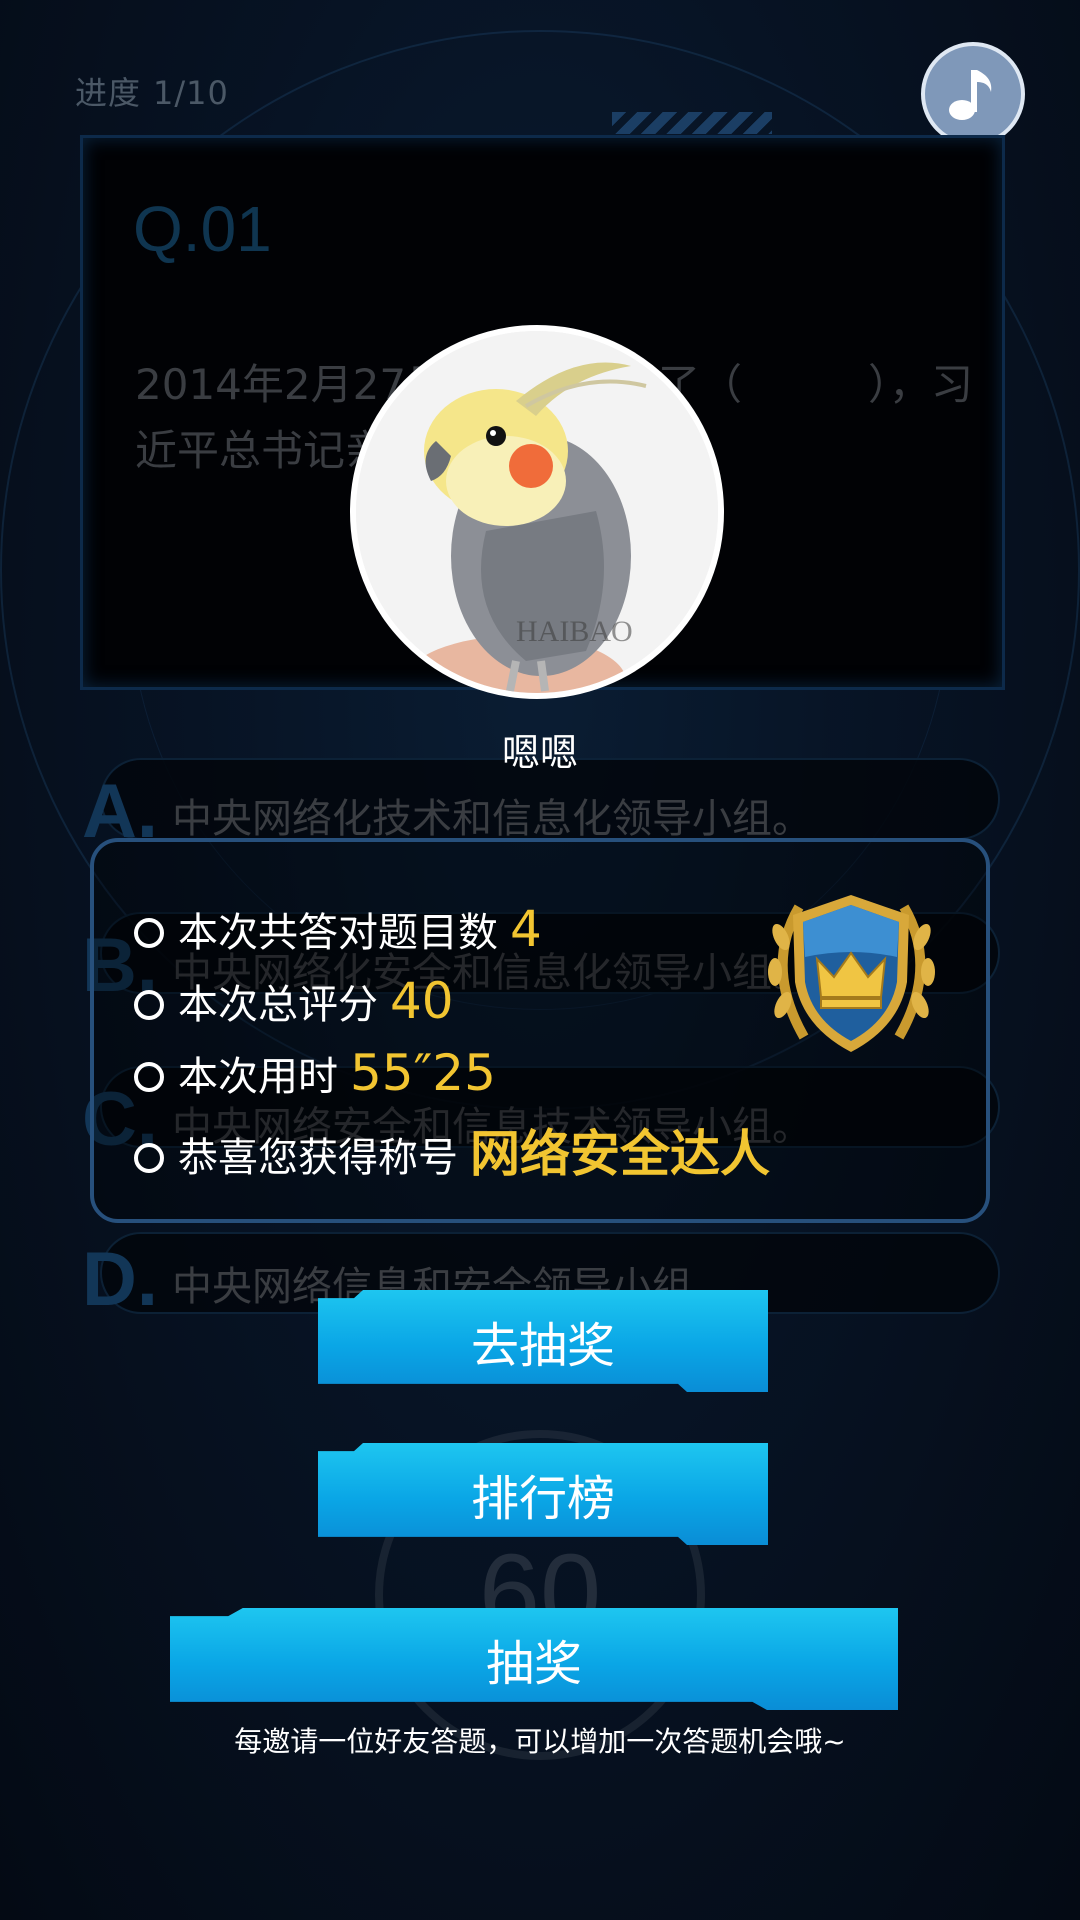  Describe the element at coordinates (202, 229) in the screenshot. I see `question-number: Q.01` at that location.